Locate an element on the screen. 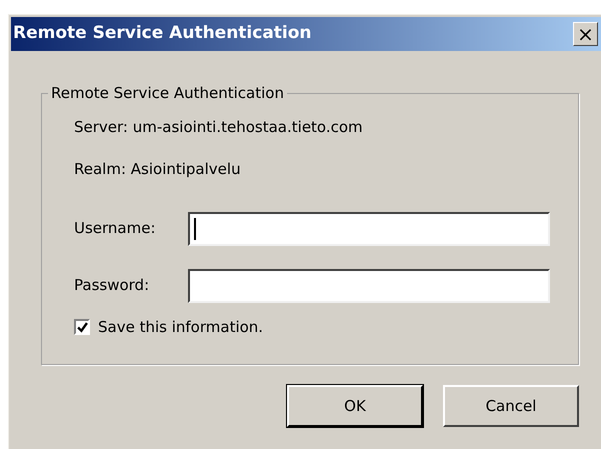 The height and width of the screenshot is (449, 601). field-label: Password: is located at coordinates (112, 285).